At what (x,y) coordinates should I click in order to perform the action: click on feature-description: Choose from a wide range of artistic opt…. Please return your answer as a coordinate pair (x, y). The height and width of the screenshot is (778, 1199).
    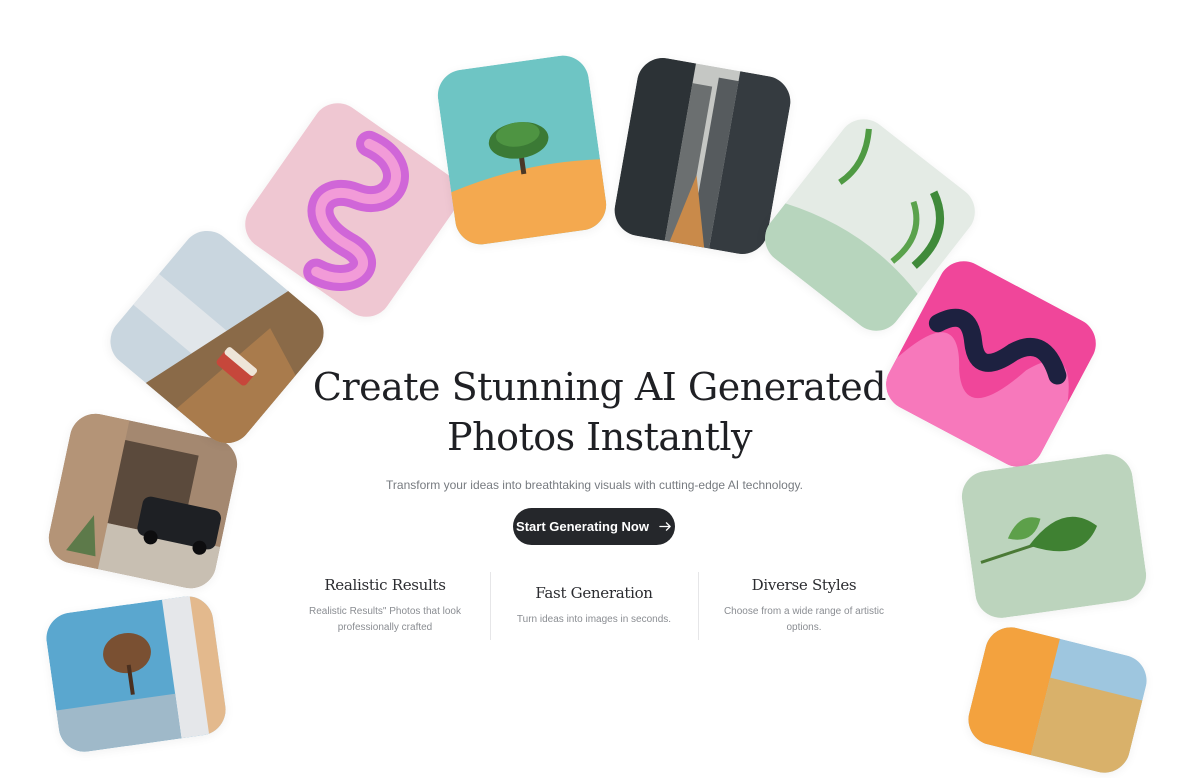
    Looking at the image, I should click on (804, 619).